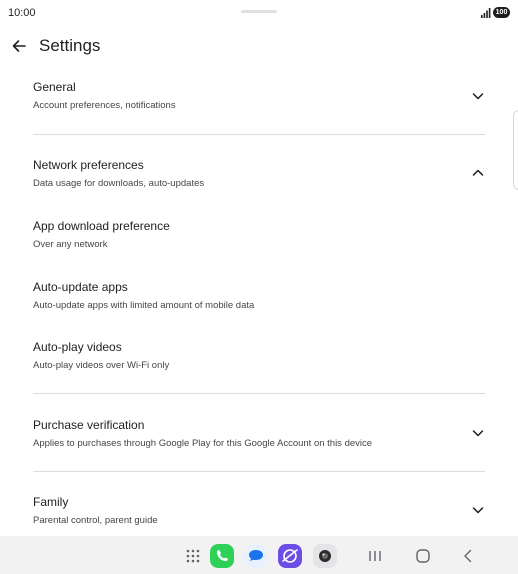  Describe the element at coordinates (375, 556) in the screenshot. I see `recents-icon` at that location.